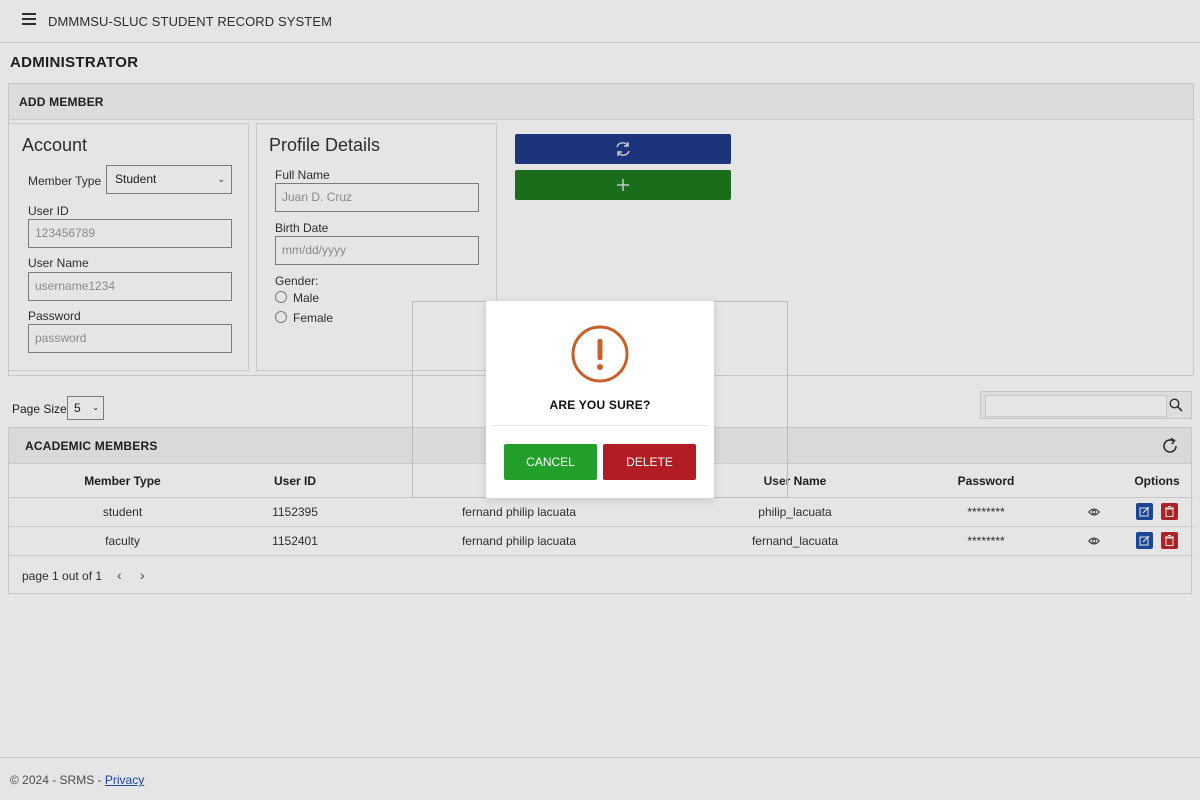  I want to click on confirm-dialog: ARE YOU SURE? CANCEL DELETE, so click(600, 399).